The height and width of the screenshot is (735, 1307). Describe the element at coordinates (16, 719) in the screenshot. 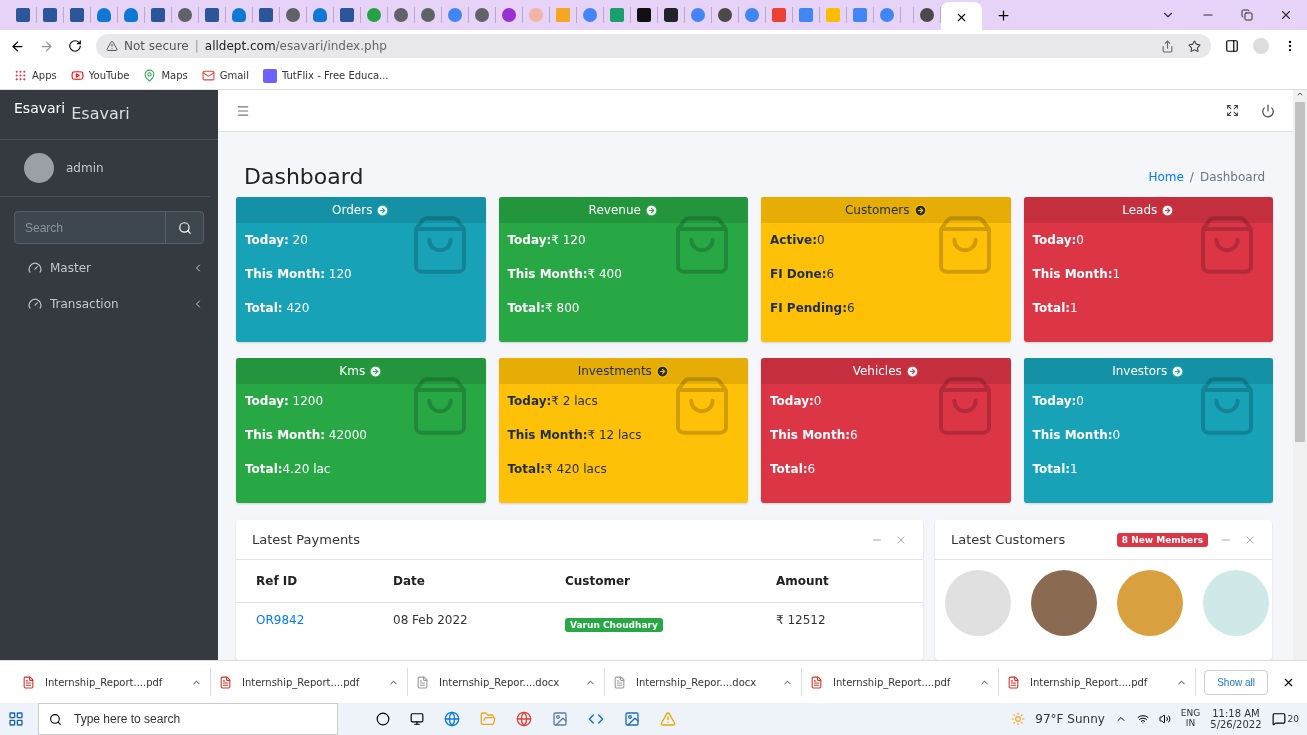

I see `start-icon` at that location.